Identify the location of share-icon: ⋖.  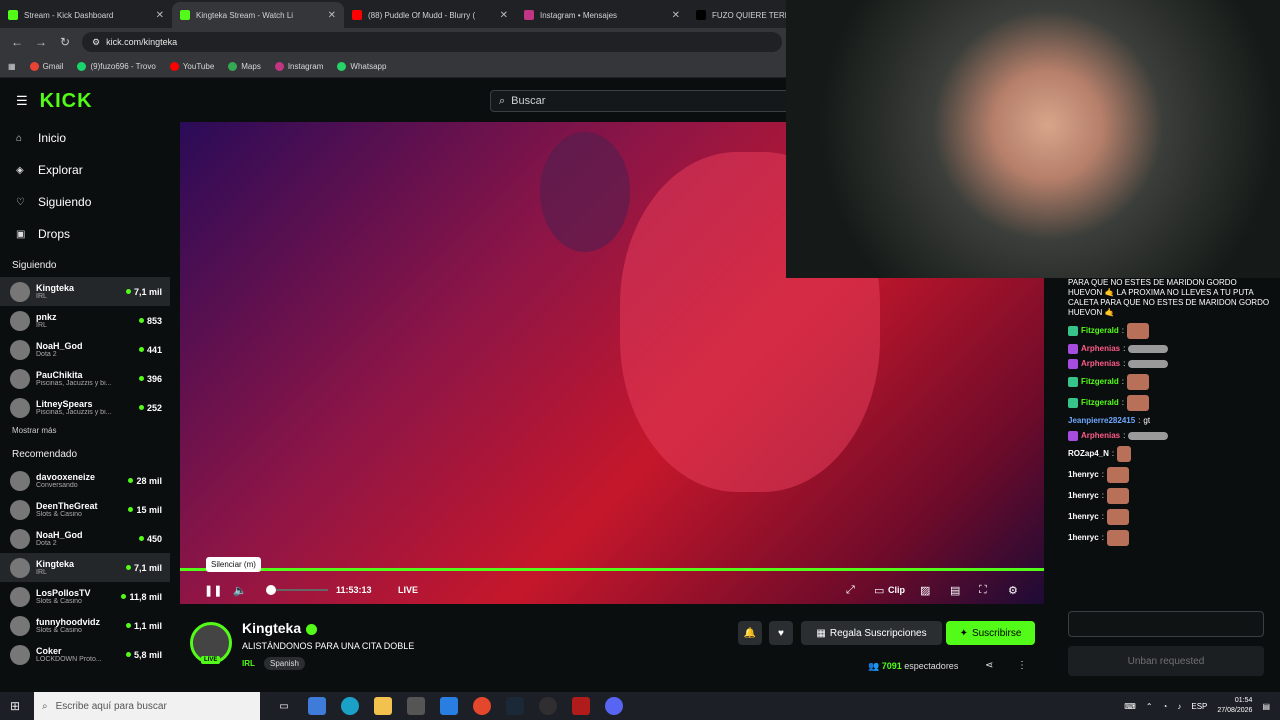
(989, 665).